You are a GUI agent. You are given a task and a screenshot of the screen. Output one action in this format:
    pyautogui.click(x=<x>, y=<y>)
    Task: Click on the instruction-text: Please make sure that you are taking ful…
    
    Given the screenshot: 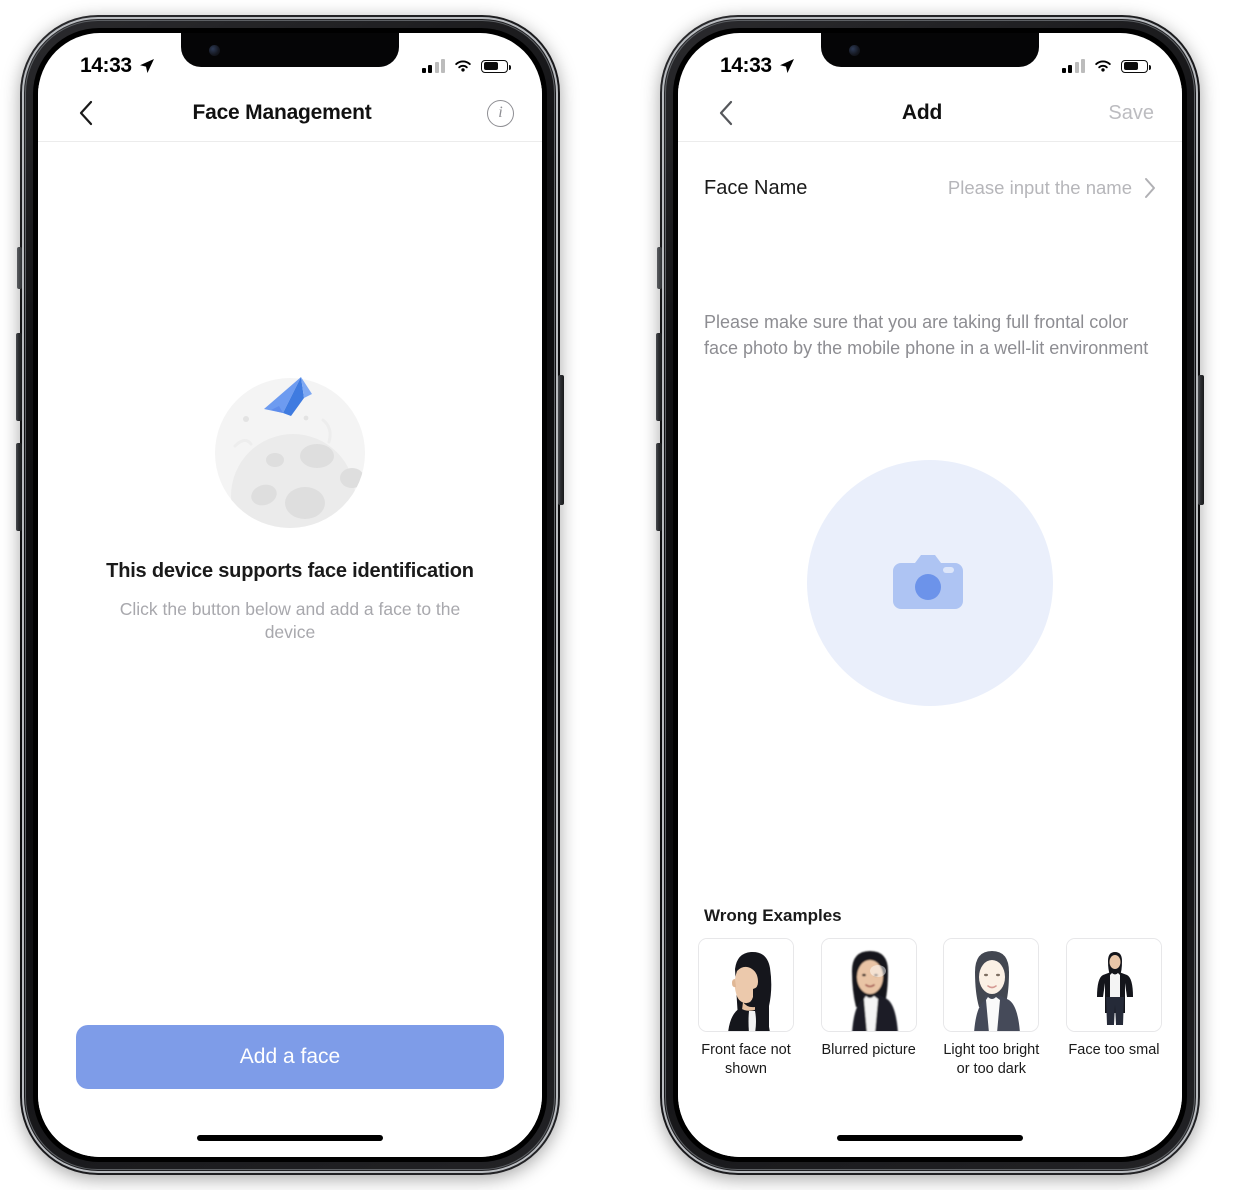 What is the action you would take?
    pyautogui.click(x=926, y=335)
    